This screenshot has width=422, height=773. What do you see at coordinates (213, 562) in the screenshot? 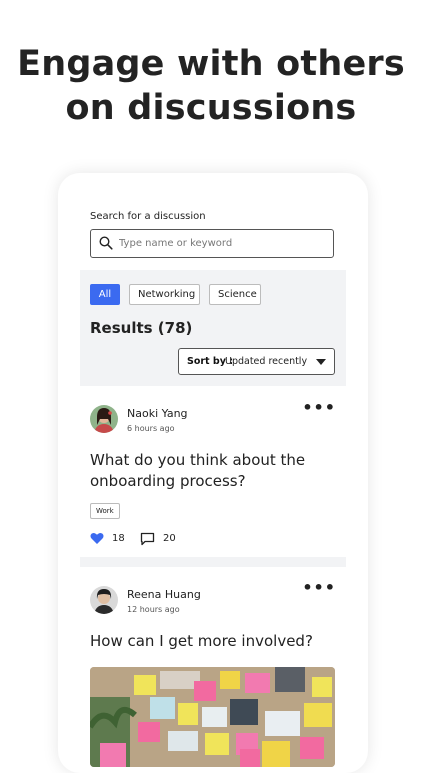
I see `card-divider` at bounding box center [213, 562].